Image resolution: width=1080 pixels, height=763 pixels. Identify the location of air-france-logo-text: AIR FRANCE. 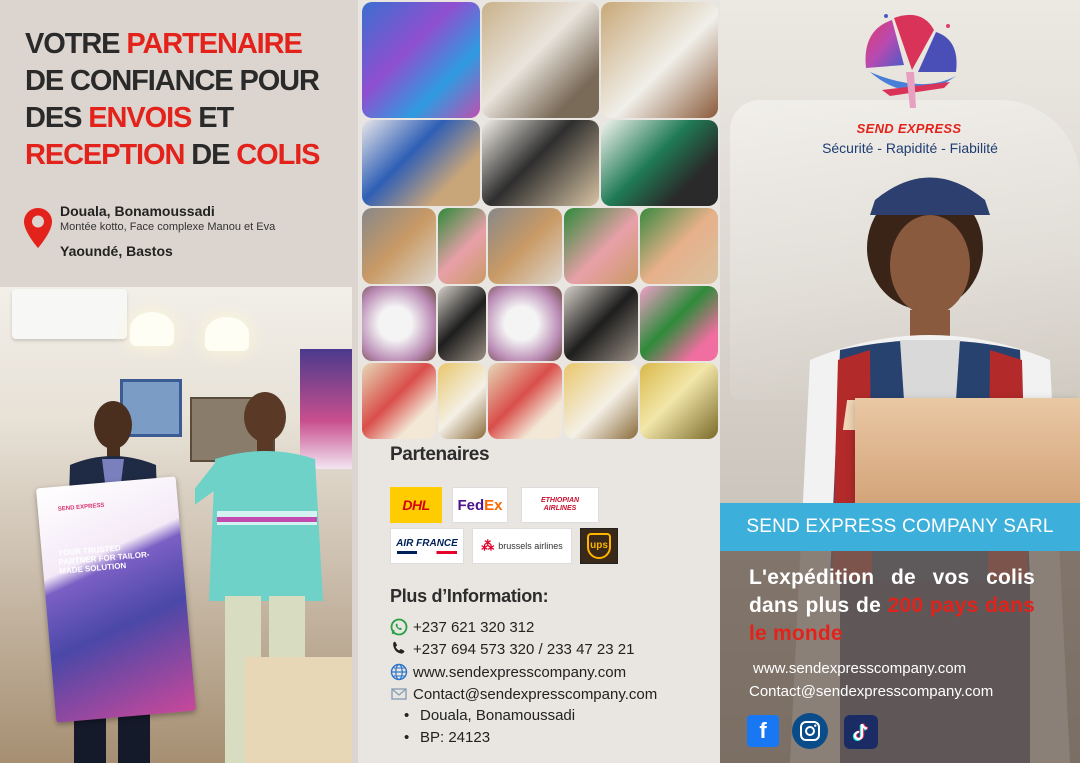
(427, 543).